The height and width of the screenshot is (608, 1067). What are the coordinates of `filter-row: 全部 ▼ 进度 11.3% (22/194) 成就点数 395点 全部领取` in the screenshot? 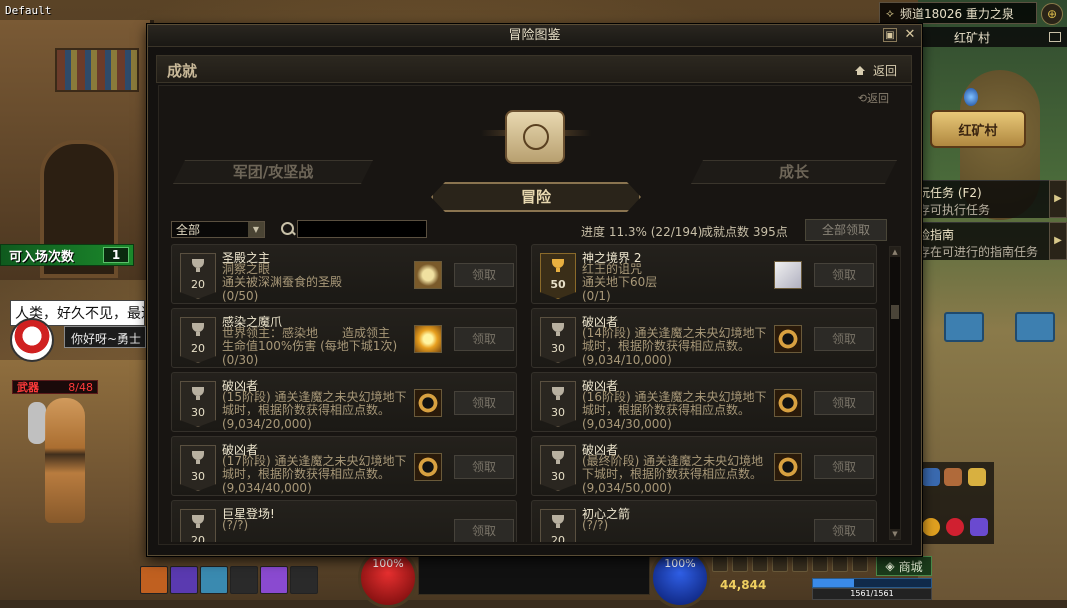 It's located at (536, 230).